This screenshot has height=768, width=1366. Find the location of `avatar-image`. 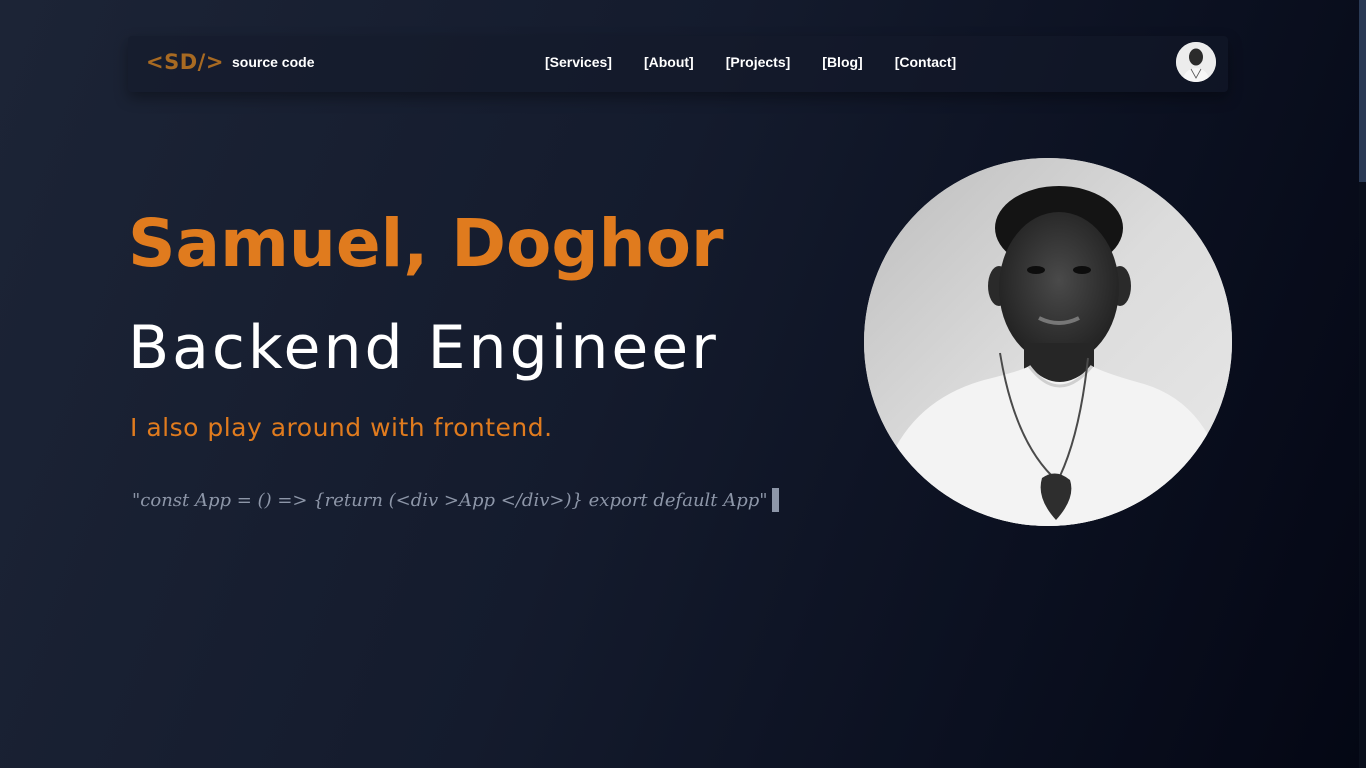

avatar-image is located at coordinates (1196, 62).